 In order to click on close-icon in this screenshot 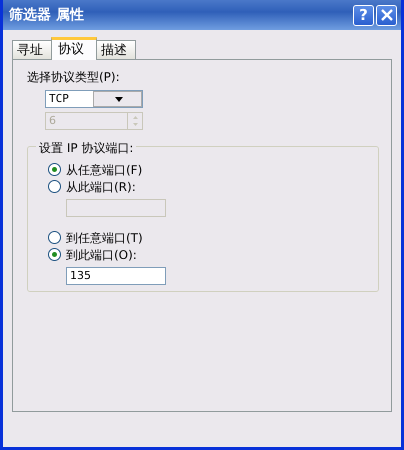, I will do `click(386, 15)`.